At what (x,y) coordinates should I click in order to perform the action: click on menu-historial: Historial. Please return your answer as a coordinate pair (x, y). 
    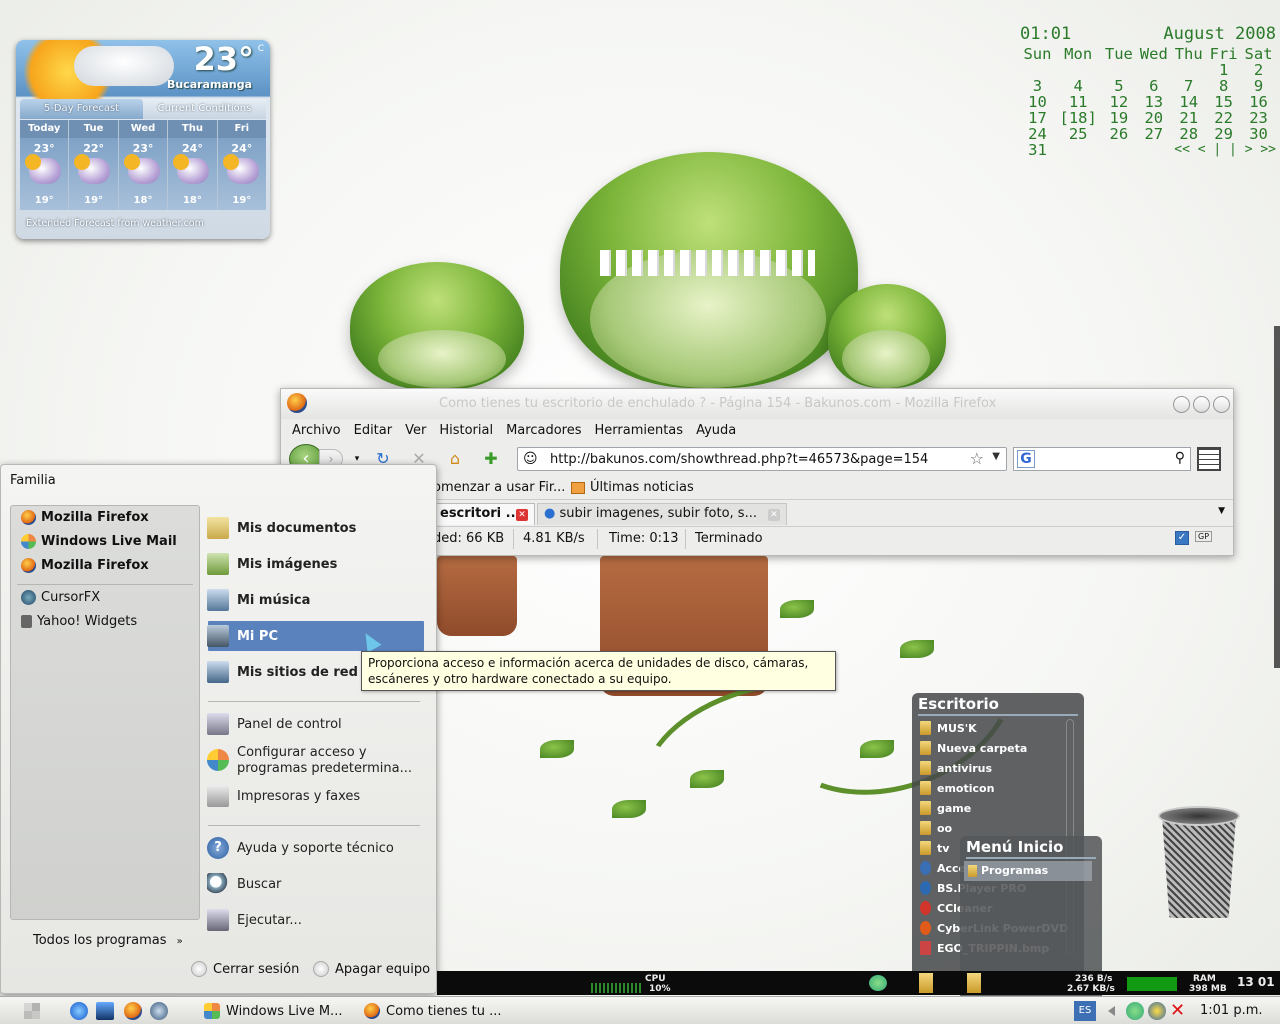
    Looking at the image, I should click on (466, 430).